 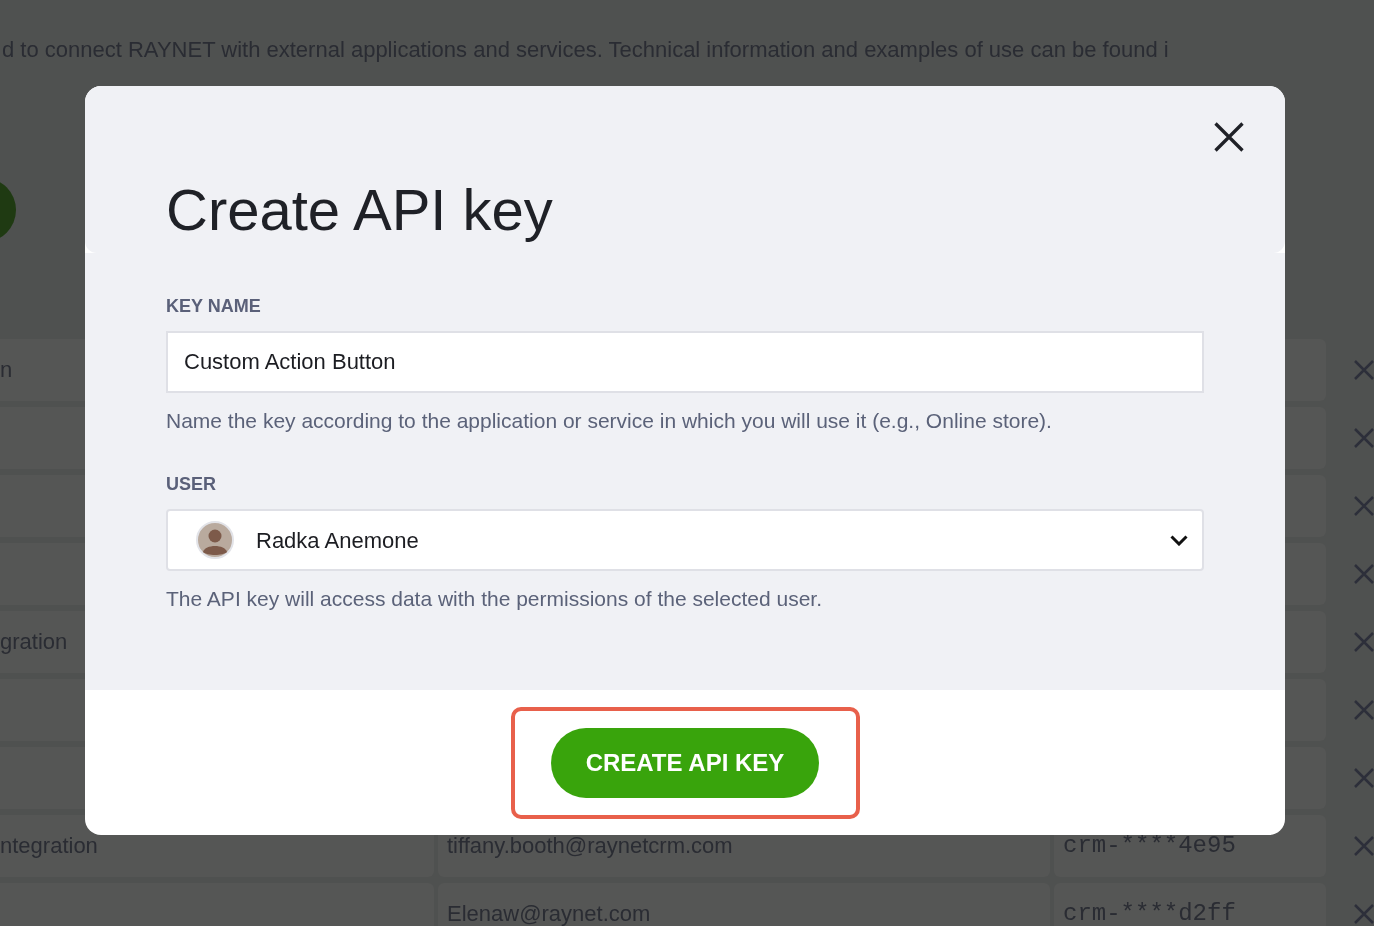 What do you see at coordinates (213, 306) in the screenshot?
I see `field-label: KEY NAME` at bounding box center [213, 306].